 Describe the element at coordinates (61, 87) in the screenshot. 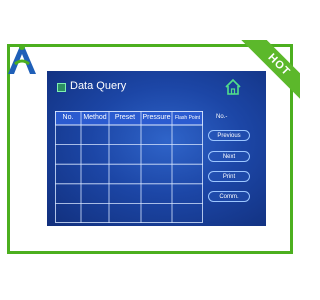

I see `database-icon` at that location.